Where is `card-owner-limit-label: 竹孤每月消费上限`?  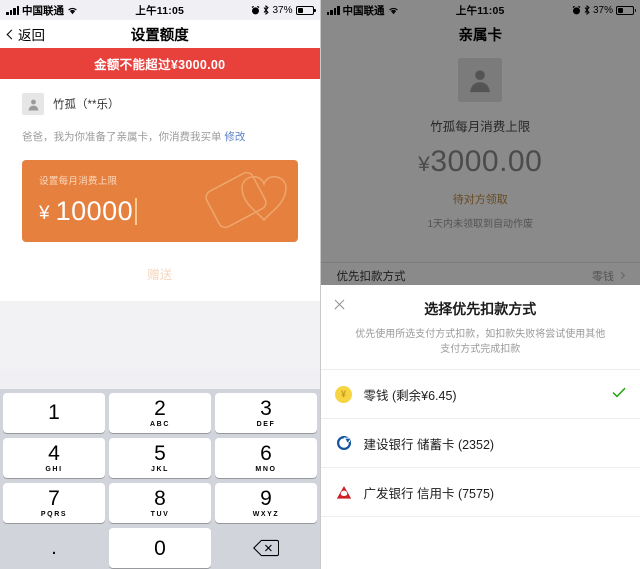
card-owner-limit-label: 竹孤每月消费上限 is located at coordinates (480, 127).